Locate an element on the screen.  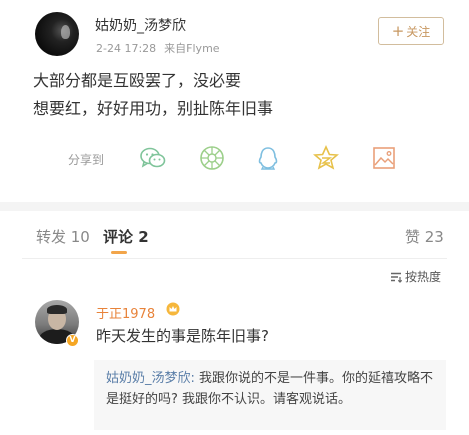
sort-label: 按热度 is located at coordinates (423, 277).